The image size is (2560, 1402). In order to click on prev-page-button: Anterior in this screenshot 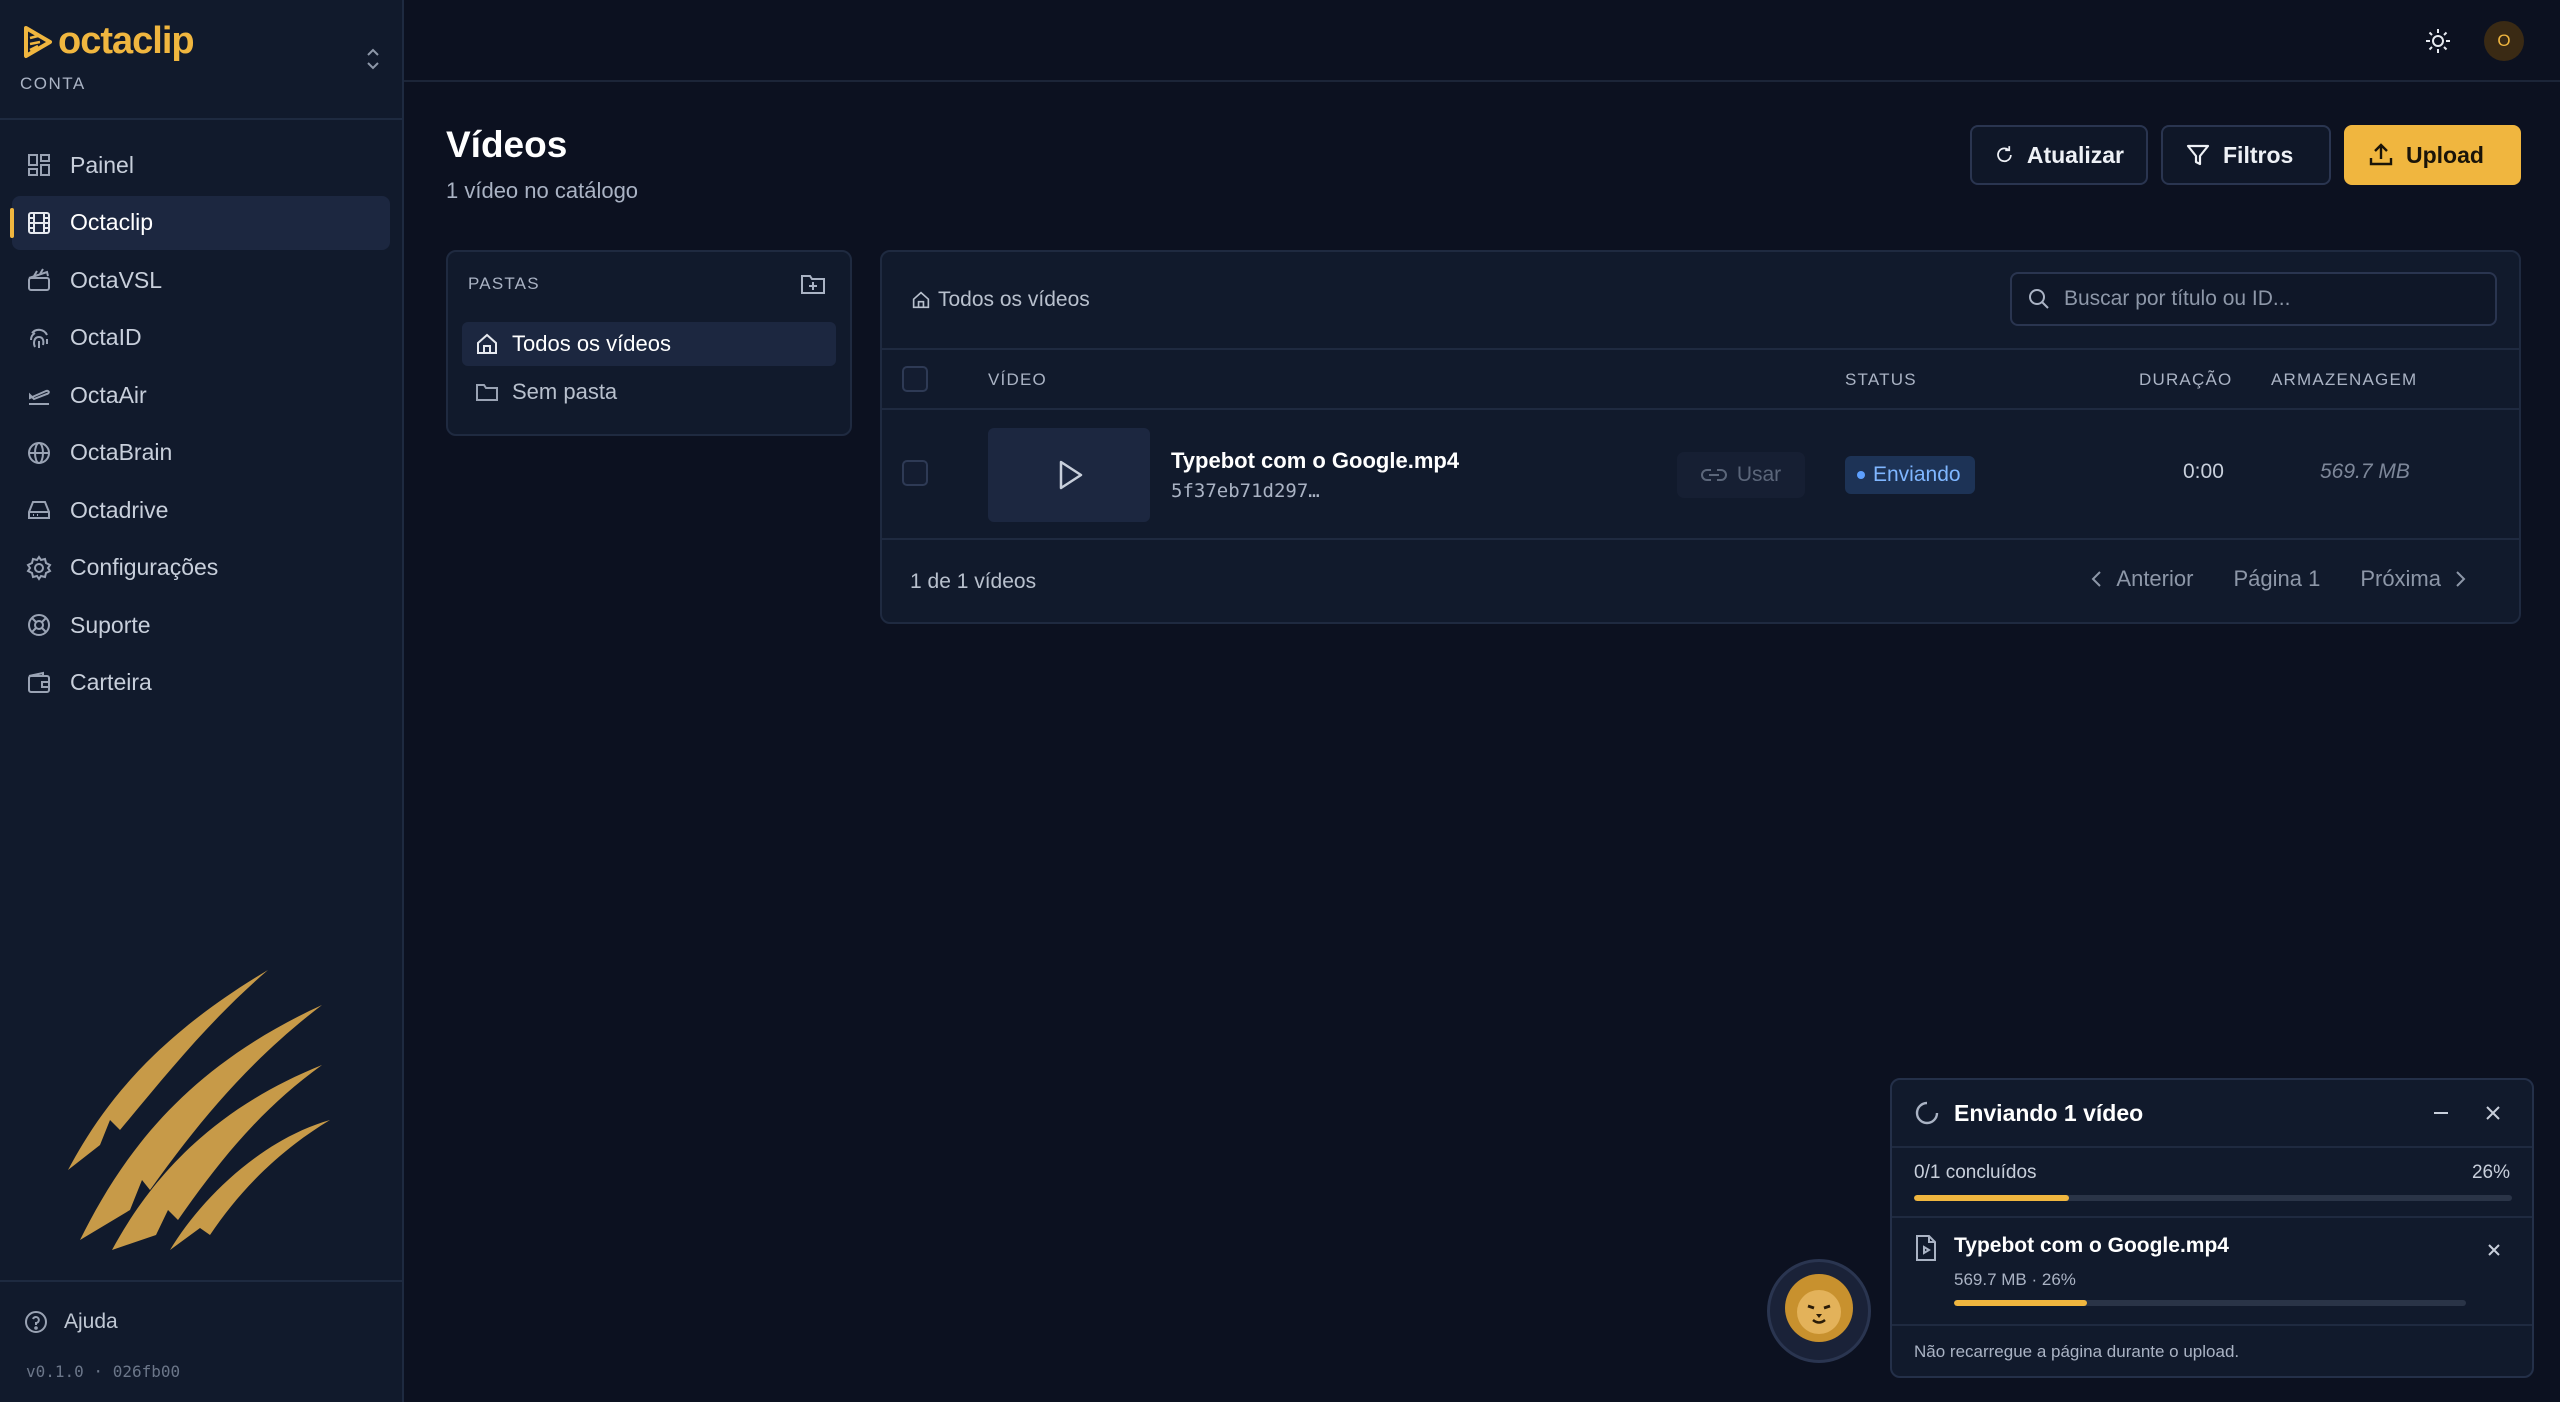, I will do `click(2141, 579)`.